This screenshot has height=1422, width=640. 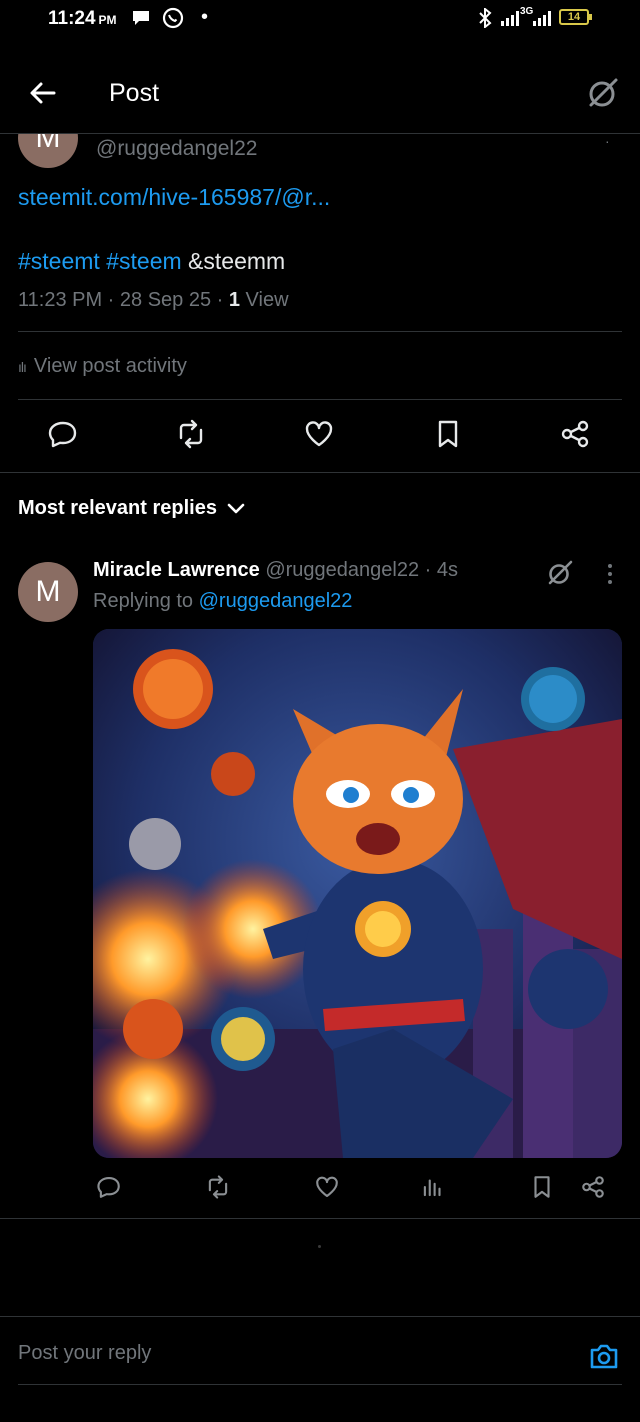 What do you see at coordinates (320, 20) in the screenshot?
I see `status-bar: 11:24 PM • 3G 14` at bounding box center [320, 20].